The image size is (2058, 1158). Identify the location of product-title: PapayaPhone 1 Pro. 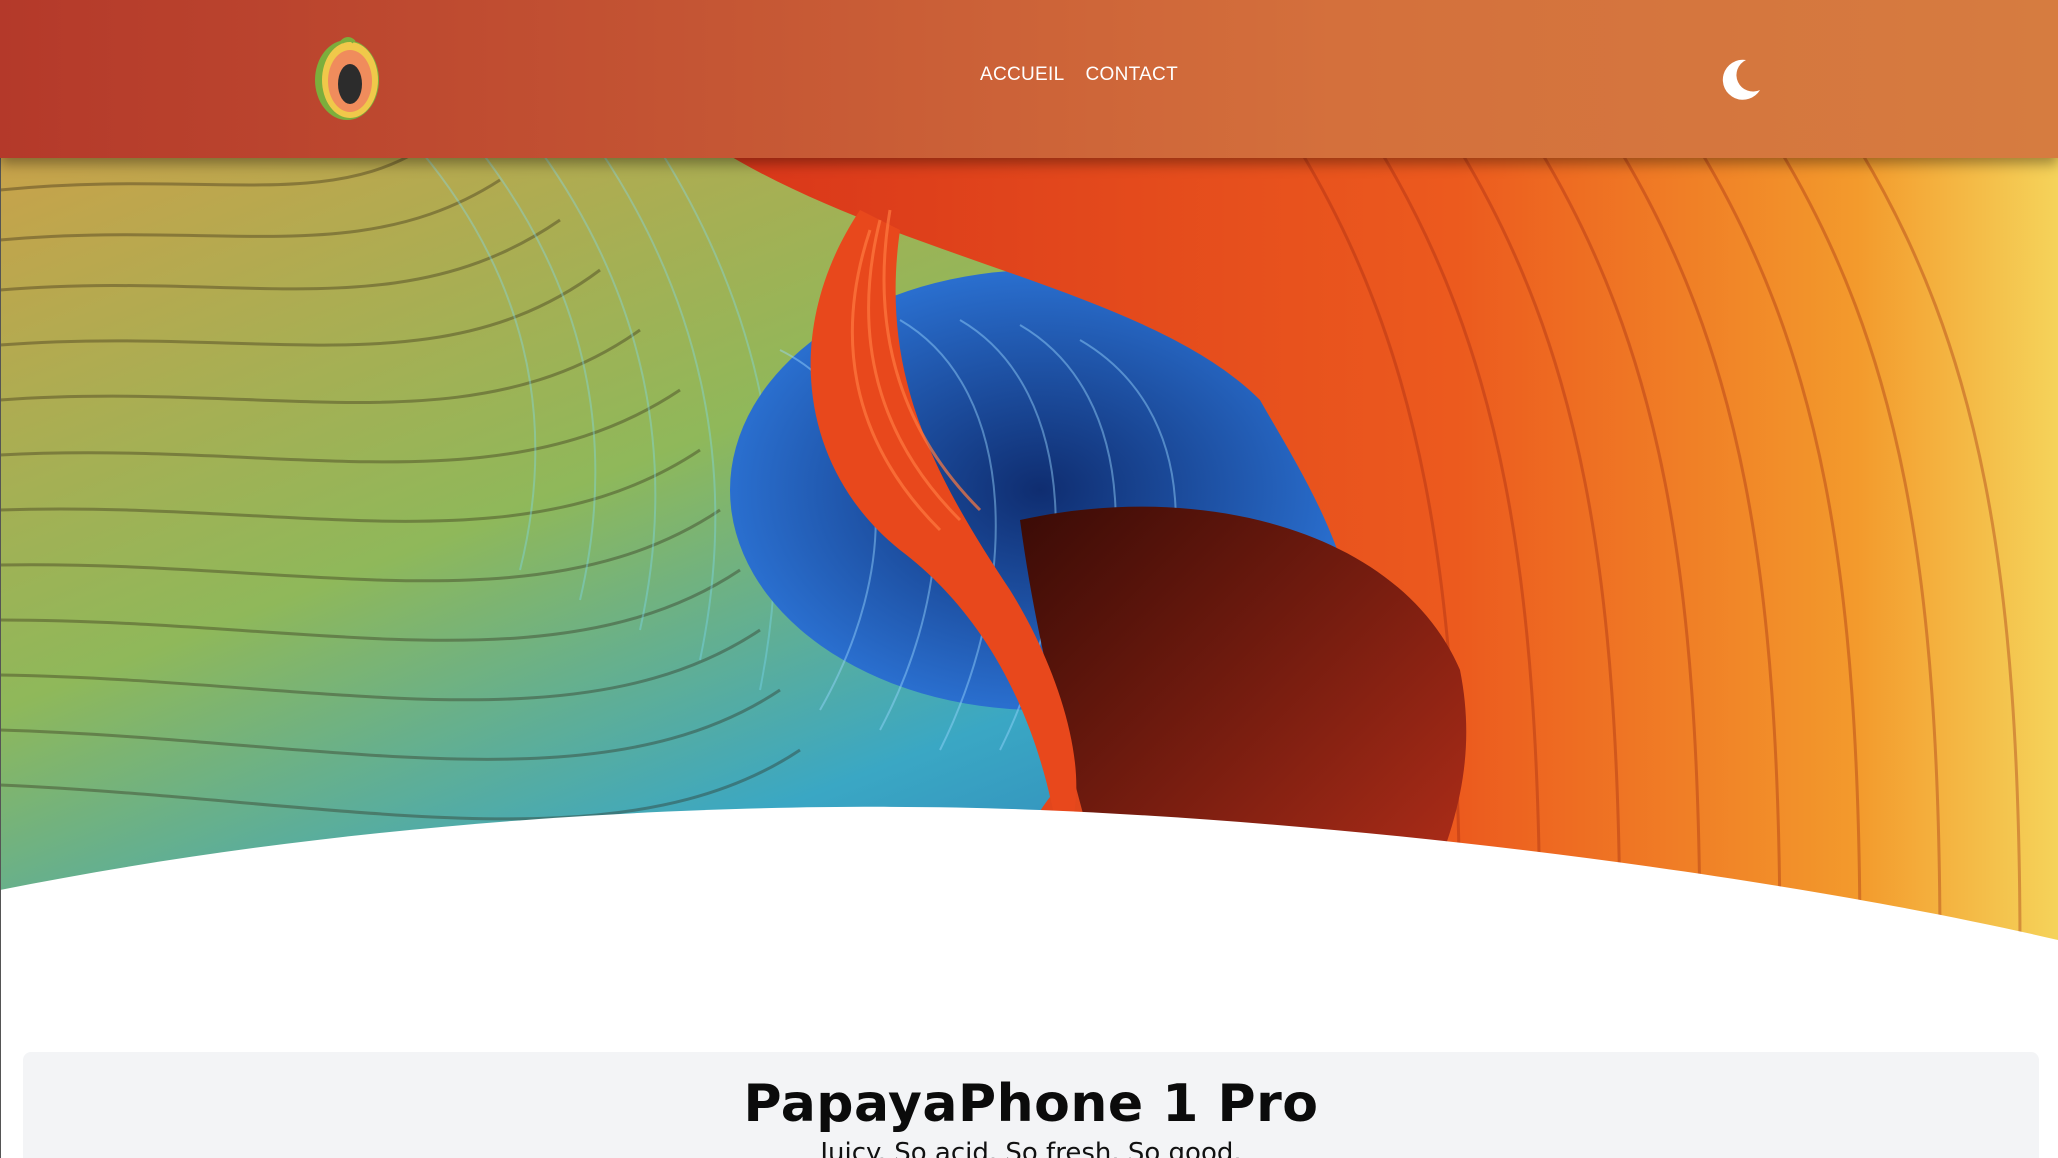
(1031, 1104).